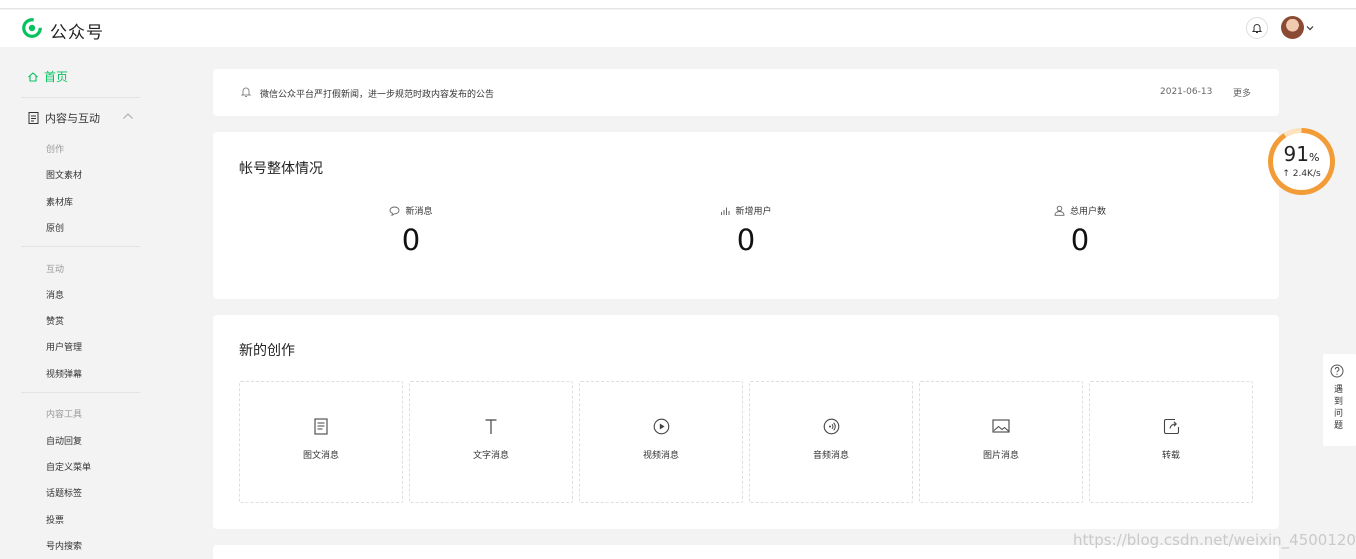 Image resolution: width=1356 pixels, height=559 pixels. What do you see at coordinates (419, 212) in the screenshot?
I see `stat-label: 新消息` at bounding box center [419, 212].